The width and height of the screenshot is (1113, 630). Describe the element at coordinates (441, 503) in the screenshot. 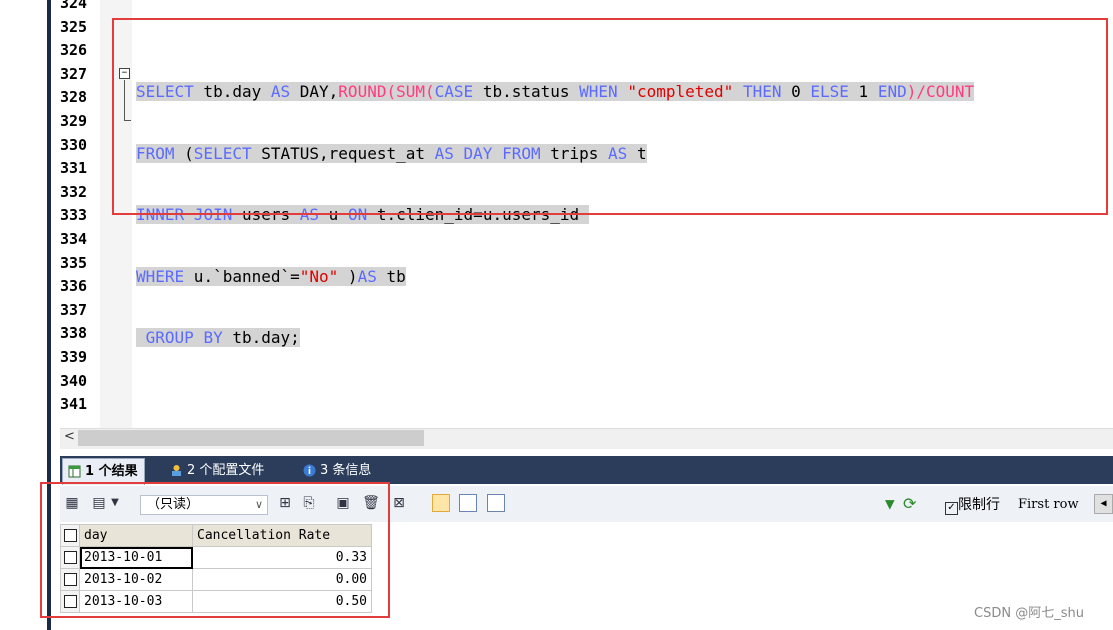

I see `grid-view-button` at that location.